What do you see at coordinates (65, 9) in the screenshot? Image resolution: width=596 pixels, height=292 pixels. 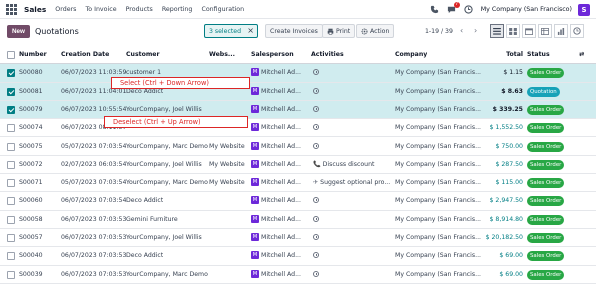 I see `menu-orders: Orders` at bounding box center [65, 9].